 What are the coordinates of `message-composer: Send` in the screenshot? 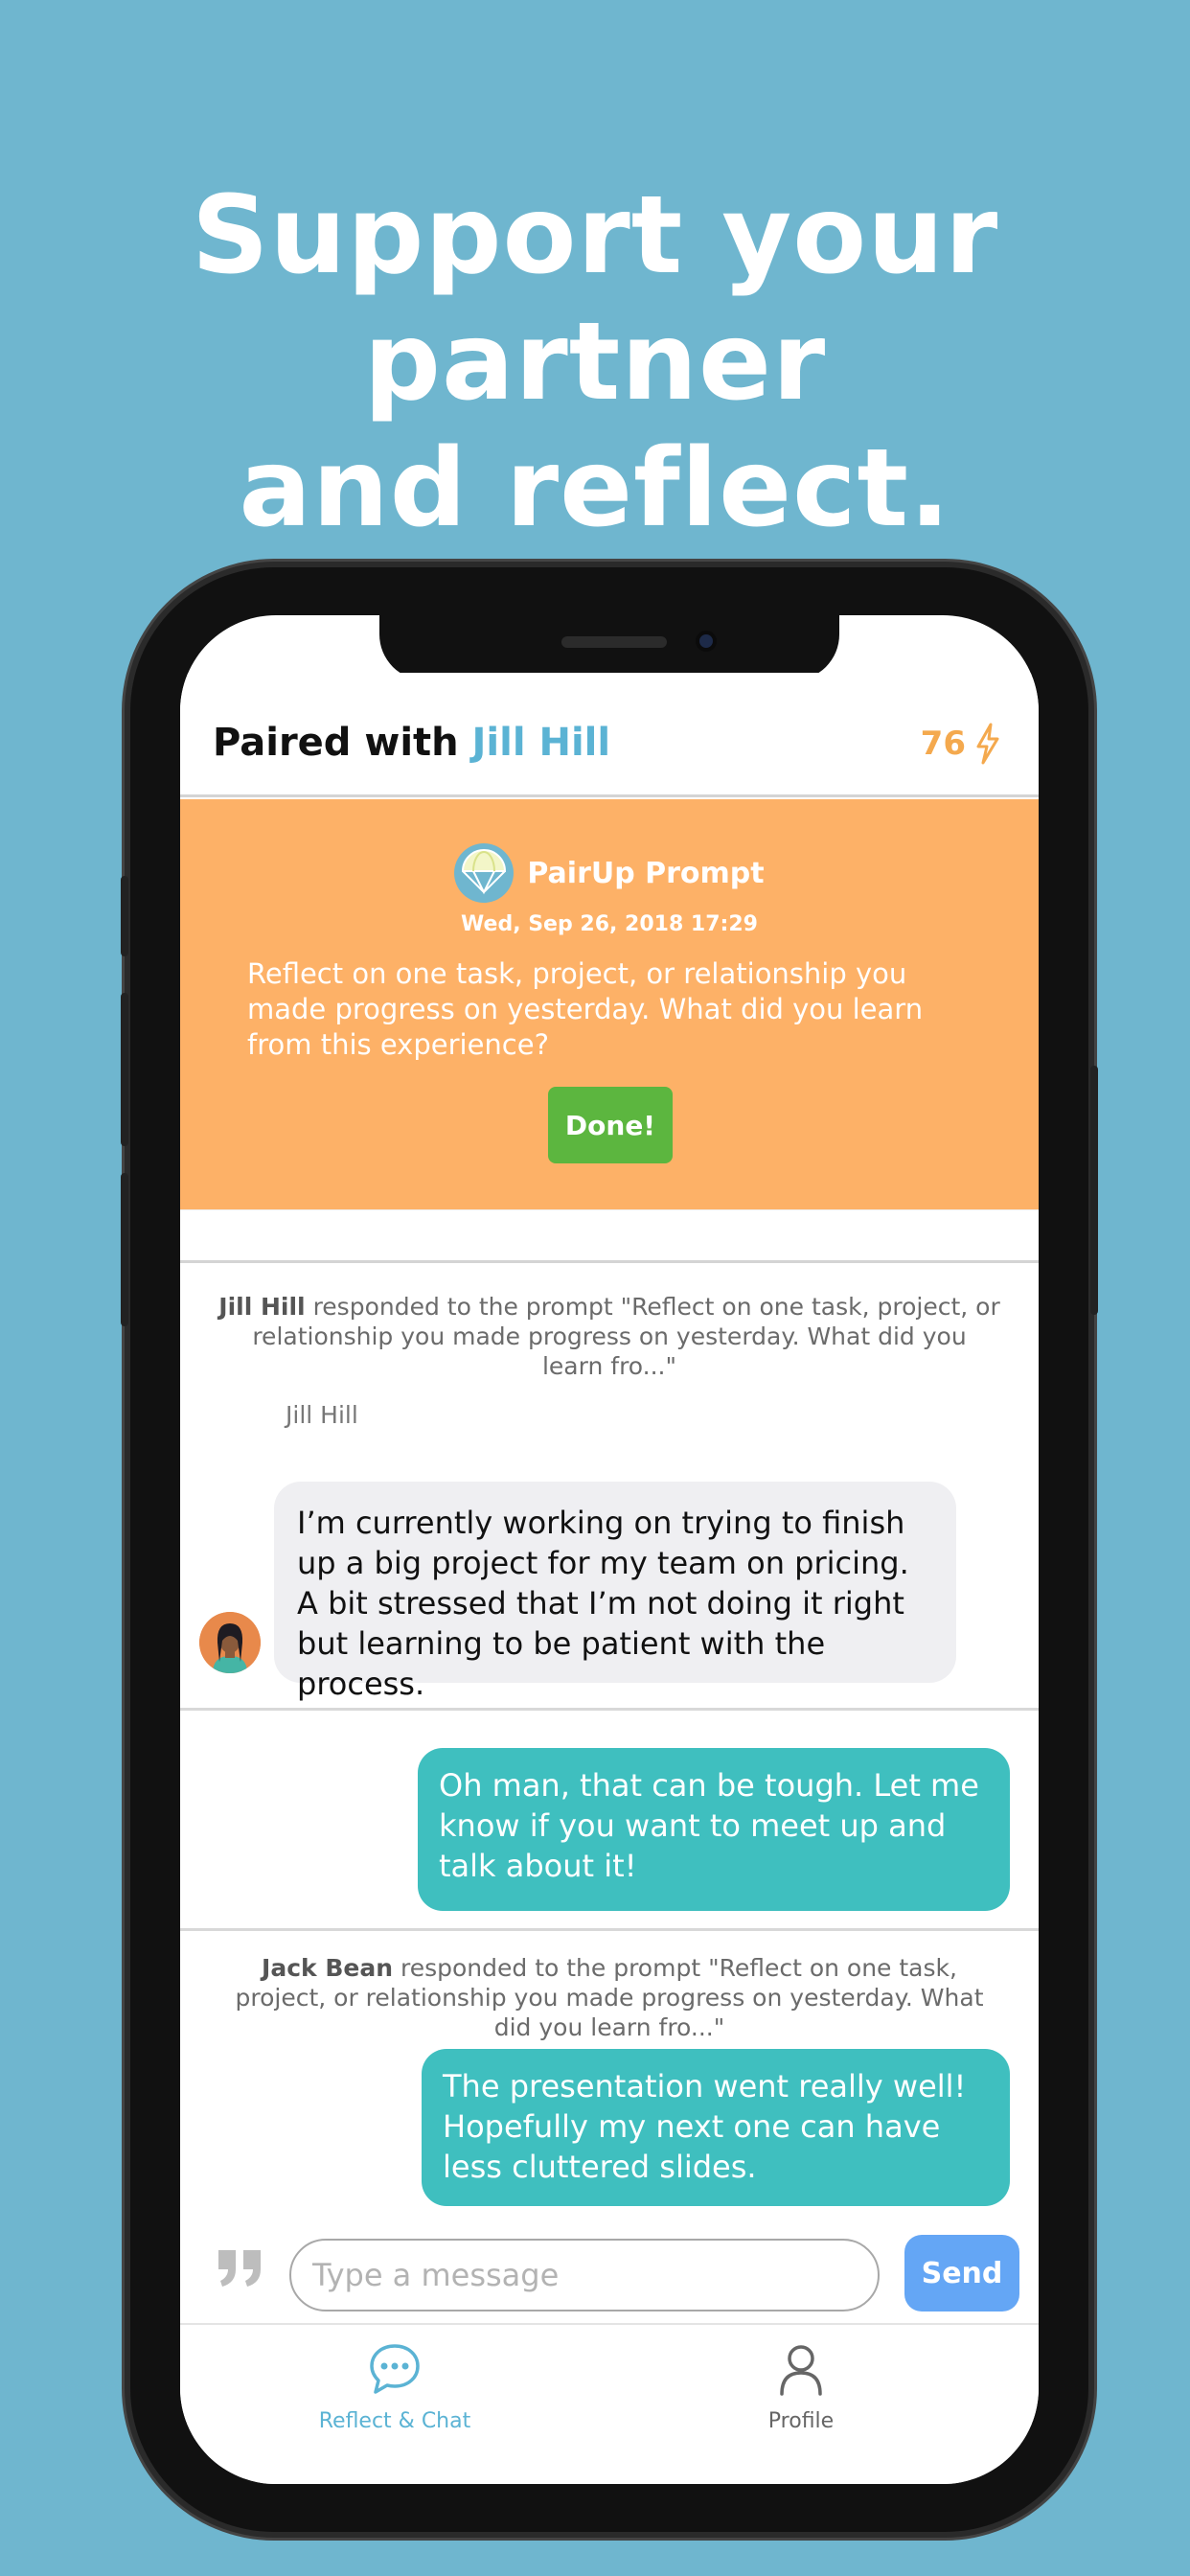 It's located at (609, 2271).